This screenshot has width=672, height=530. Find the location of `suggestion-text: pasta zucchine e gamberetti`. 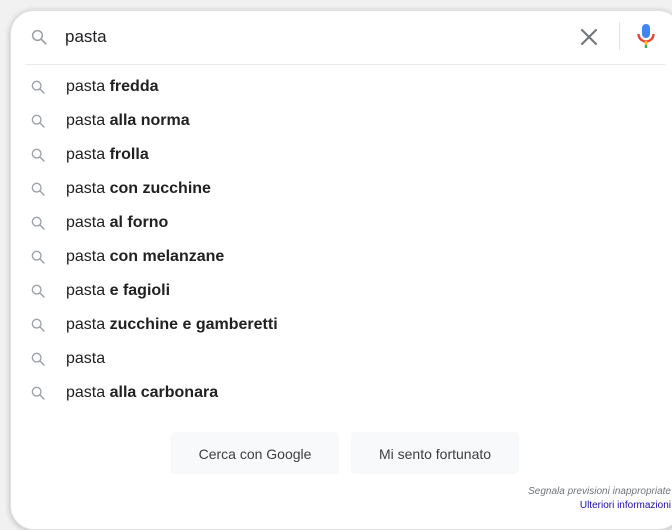

suggestion-text: pasta zucchine e gamberetti is located at coordinates (172, 325).